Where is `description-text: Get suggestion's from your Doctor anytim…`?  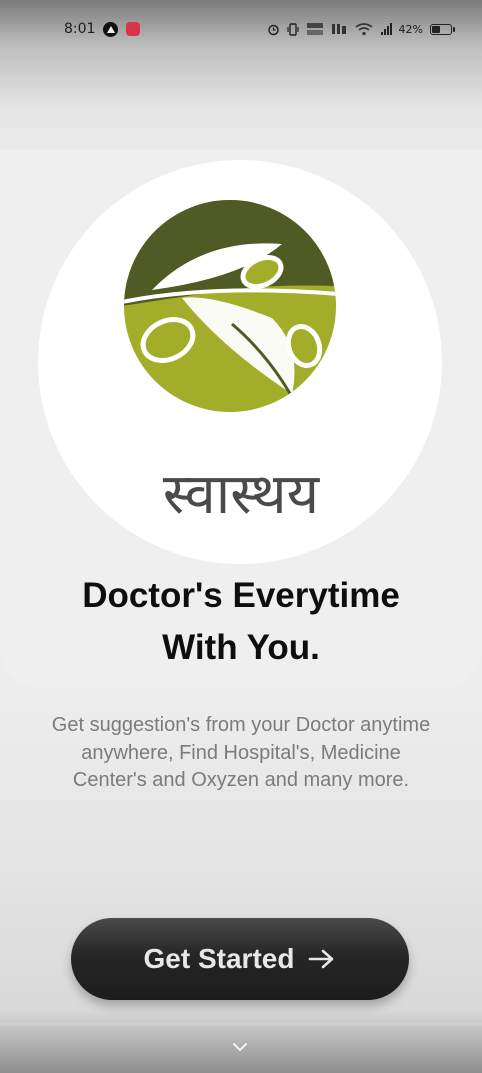
description-text: Get suggestion's from your Doctor anytim… is located at coordinates (241, 752).